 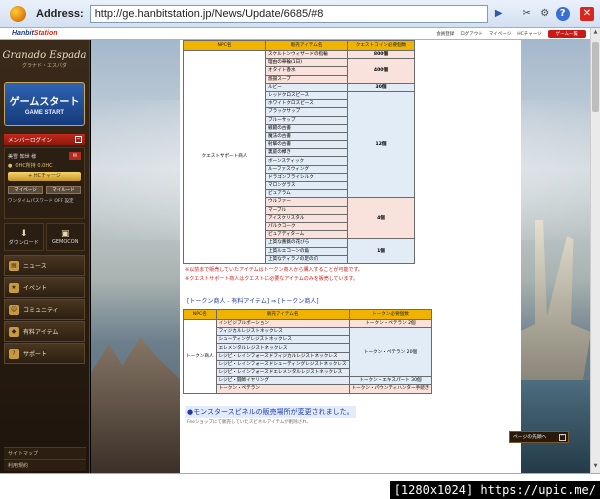 I want to click on address-label: Address:, so click(x=60, y=13).